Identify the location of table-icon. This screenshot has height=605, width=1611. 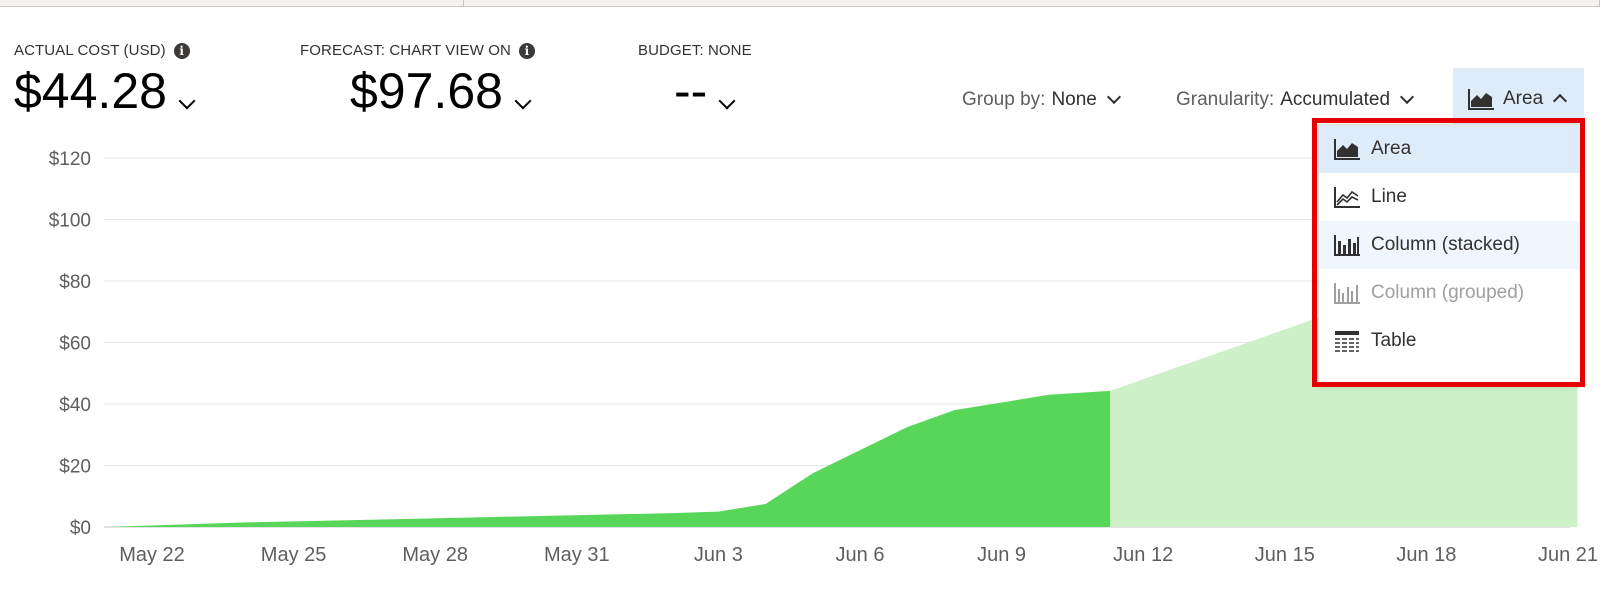
(1347, 341).